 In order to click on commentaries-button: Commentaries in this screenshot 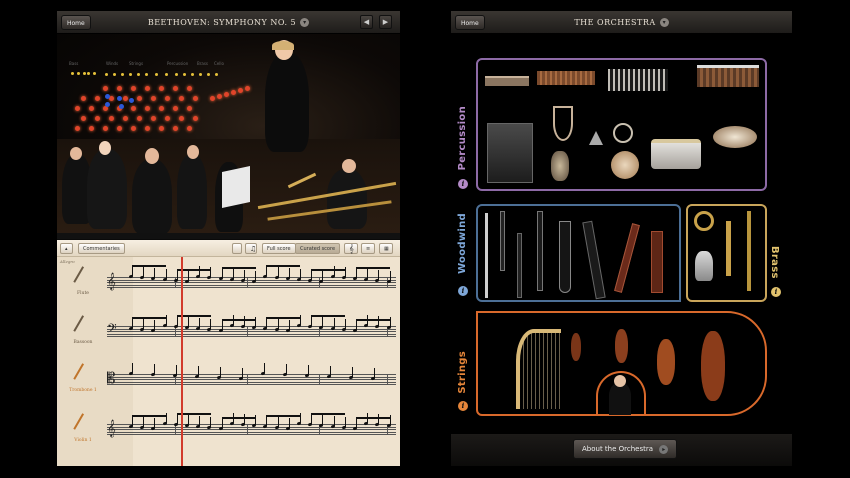, I will do `click(101, 248)`.